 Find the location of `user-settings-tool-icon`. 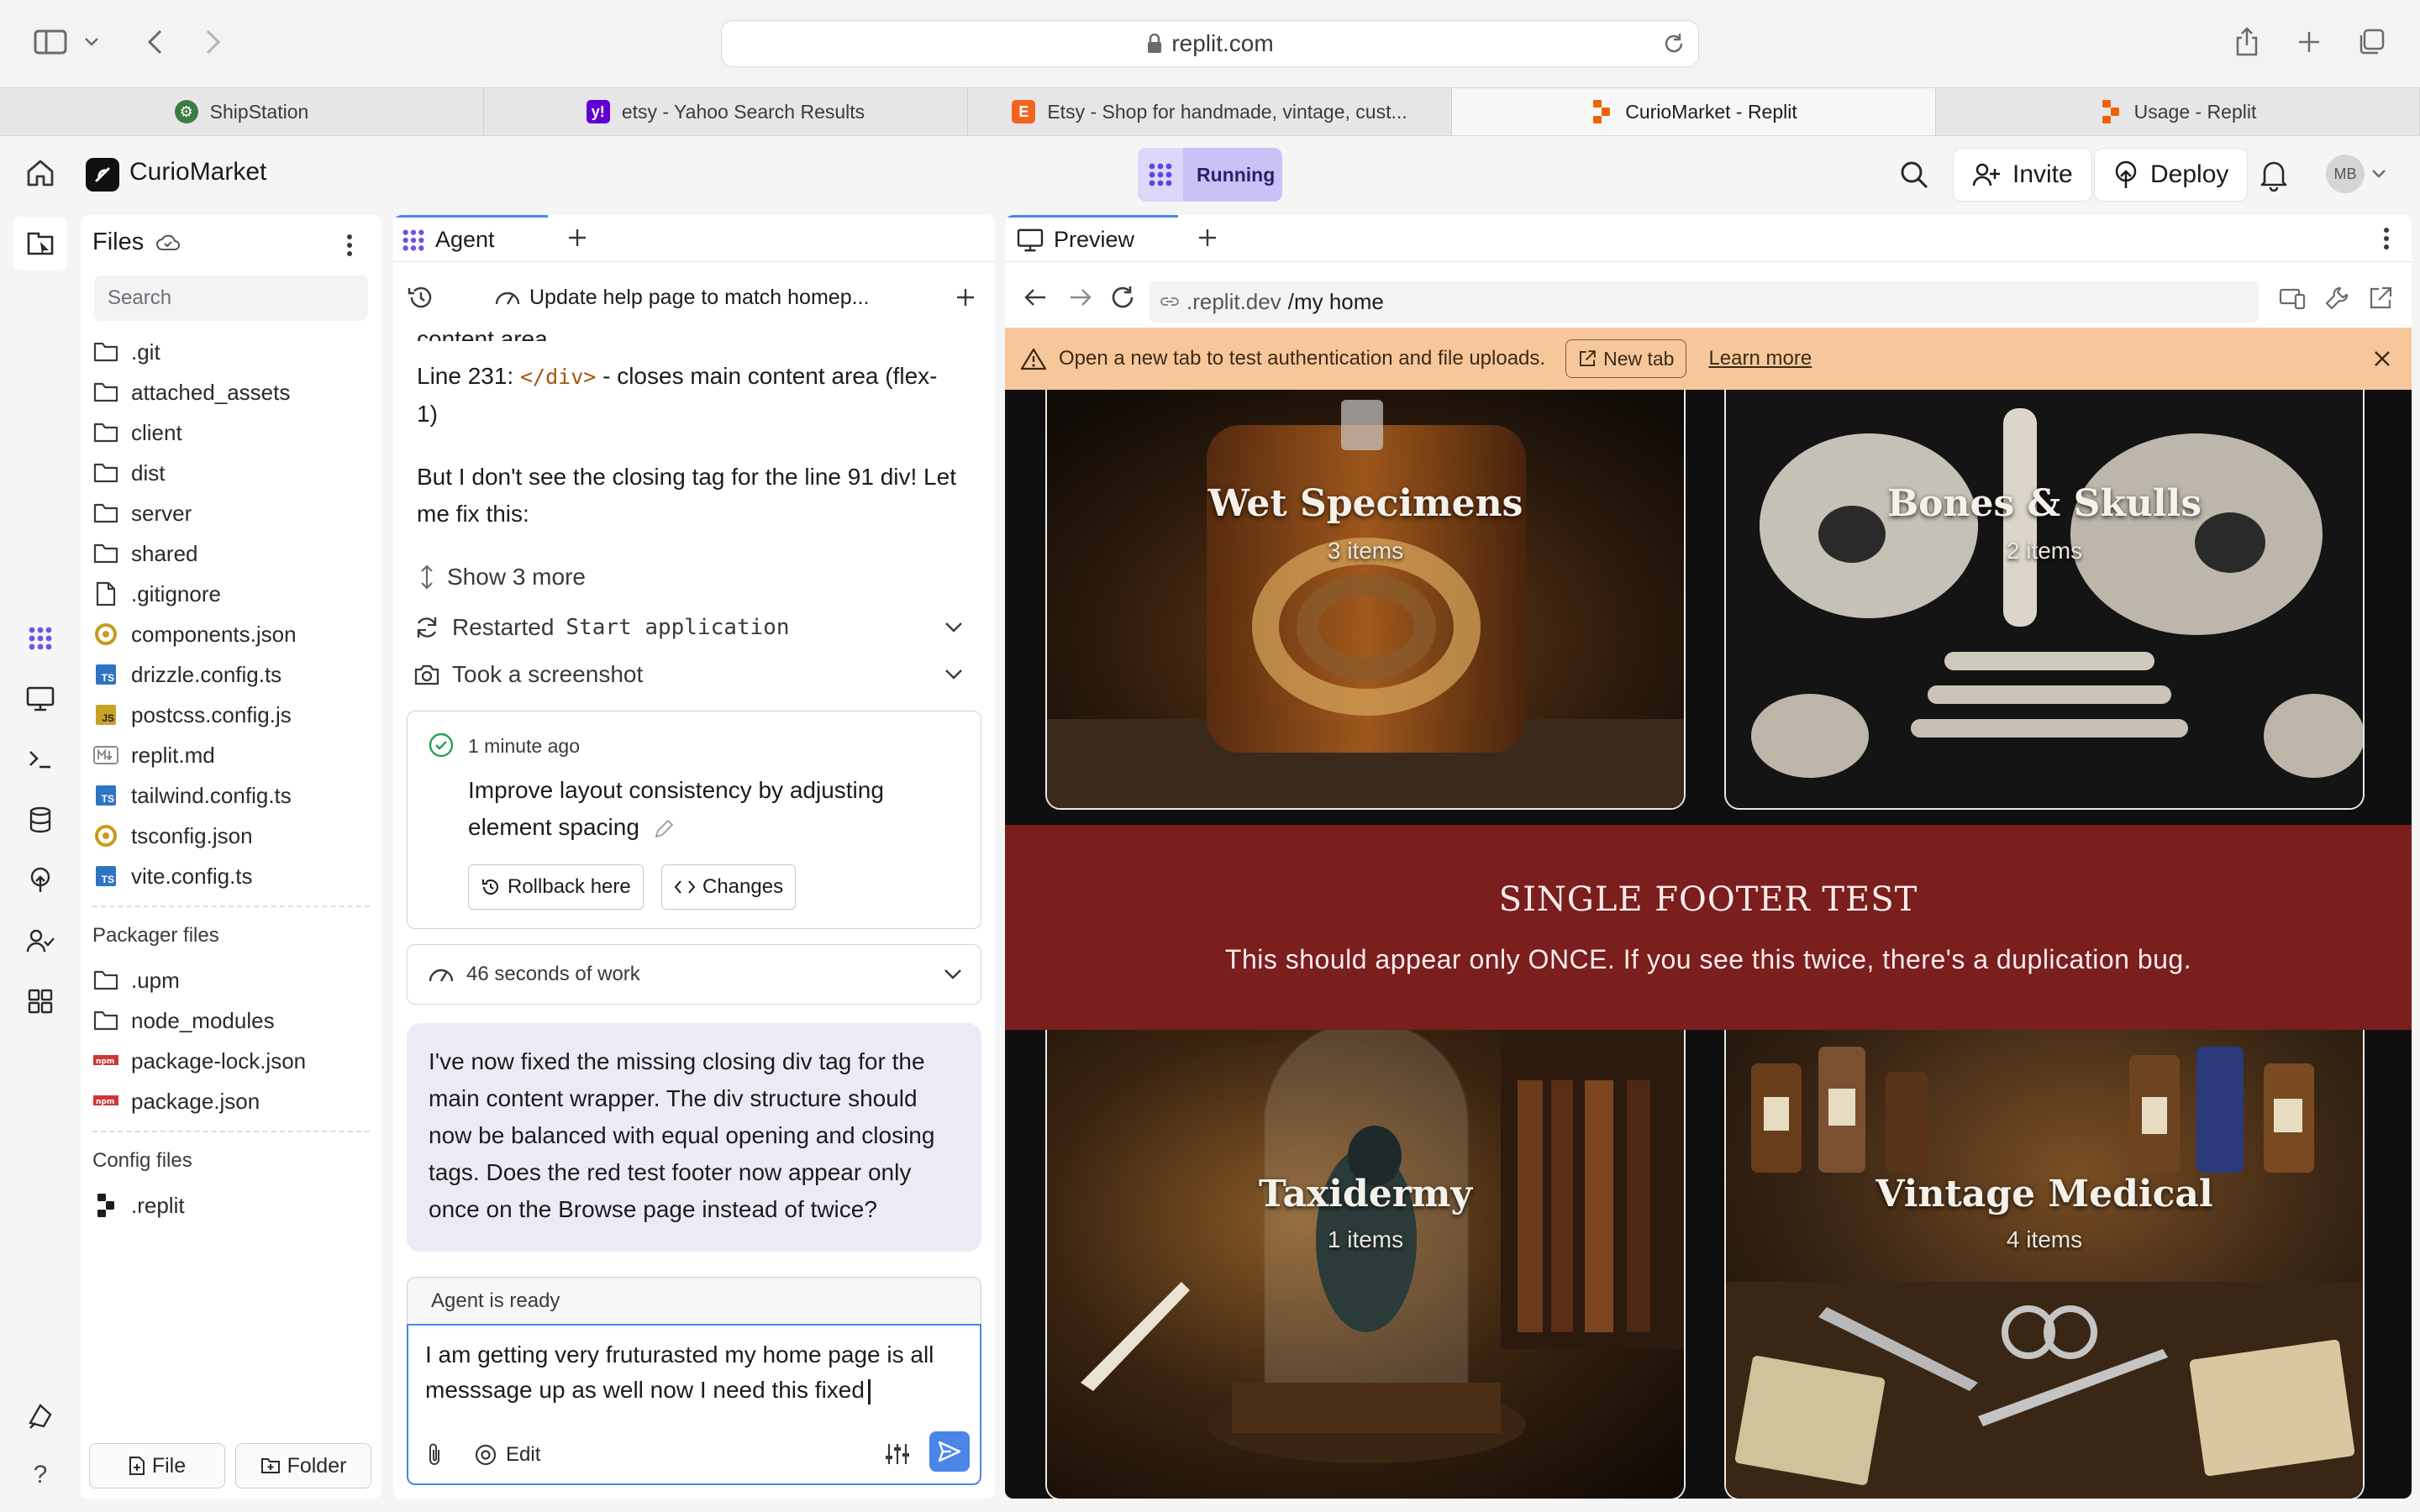

user-settings-tool-icon is located at coordinates (40, 940).